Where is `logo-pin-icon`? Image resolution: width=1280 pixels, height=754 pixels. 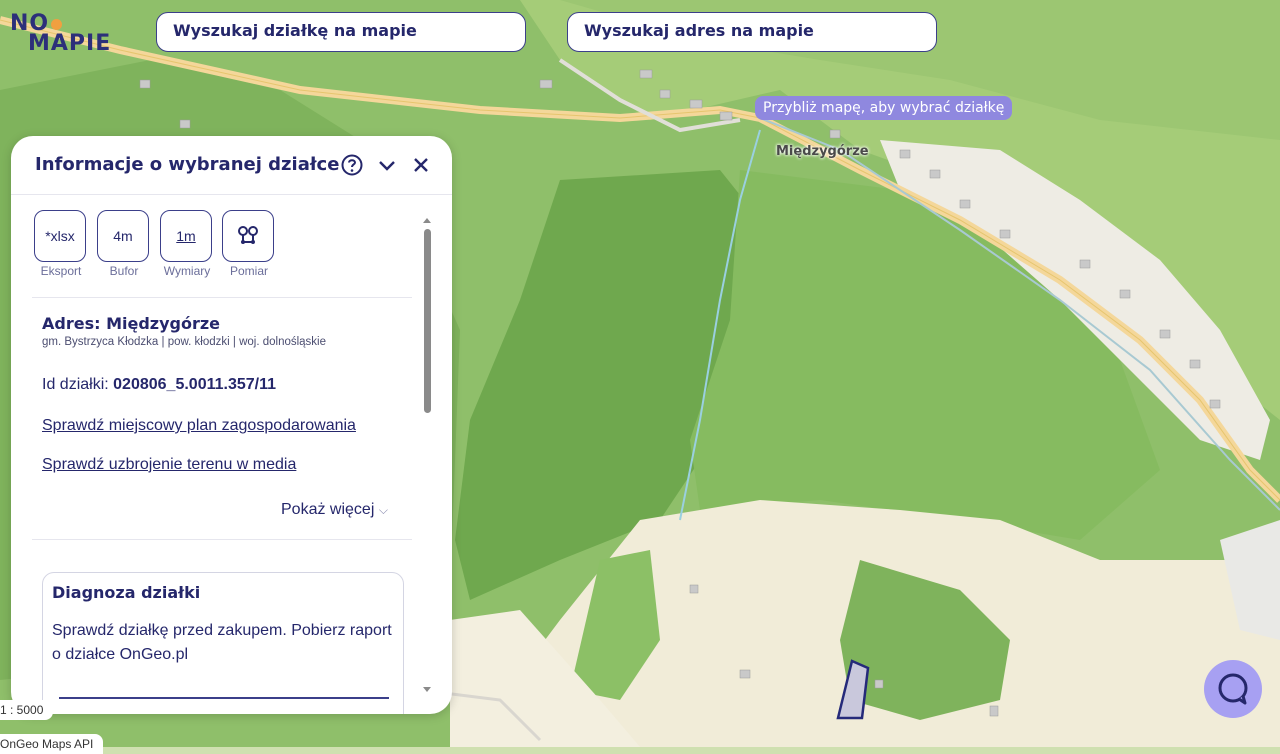
logo-pin-icon is located at coordinates (57, 24).